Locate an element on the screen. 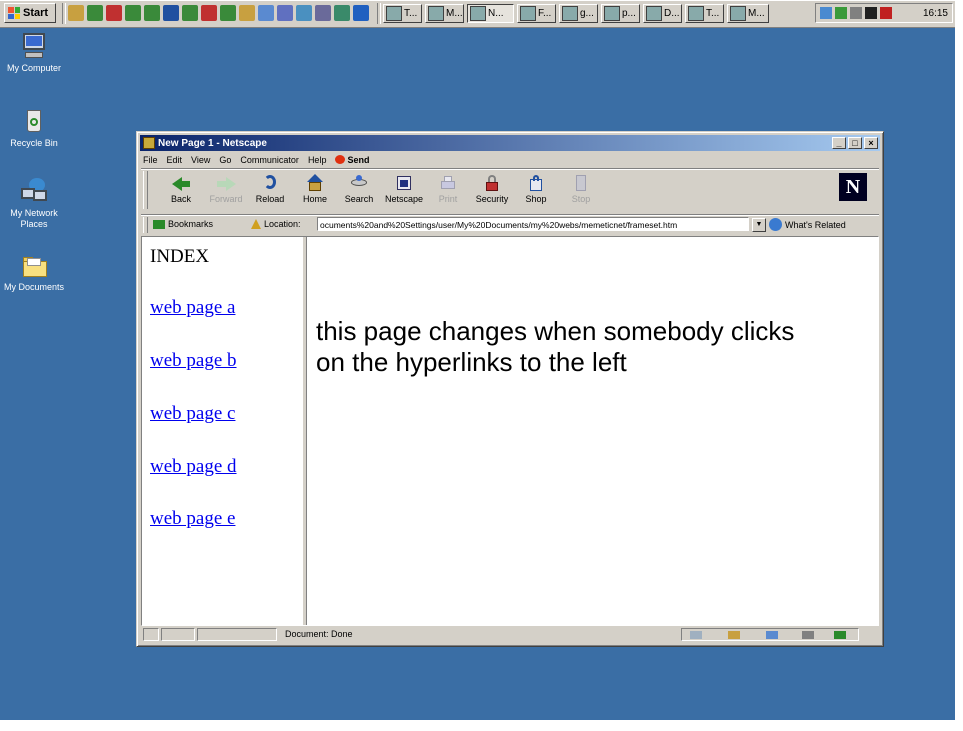 The width and height of the screenshot is (963, 731). clock: 16:15 is located at coordinates (935, 13).